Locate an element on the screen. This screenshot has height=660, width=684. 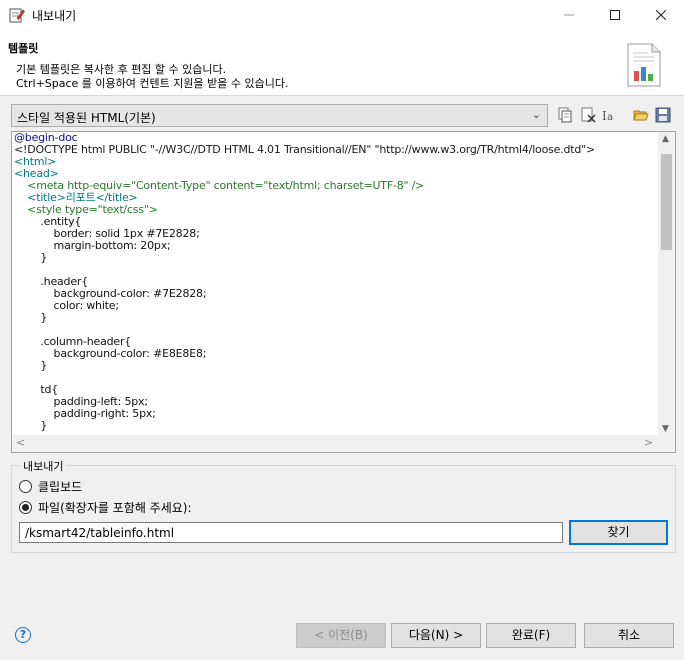
back-button: < 이전(B) is located at coordinates (341, 635).